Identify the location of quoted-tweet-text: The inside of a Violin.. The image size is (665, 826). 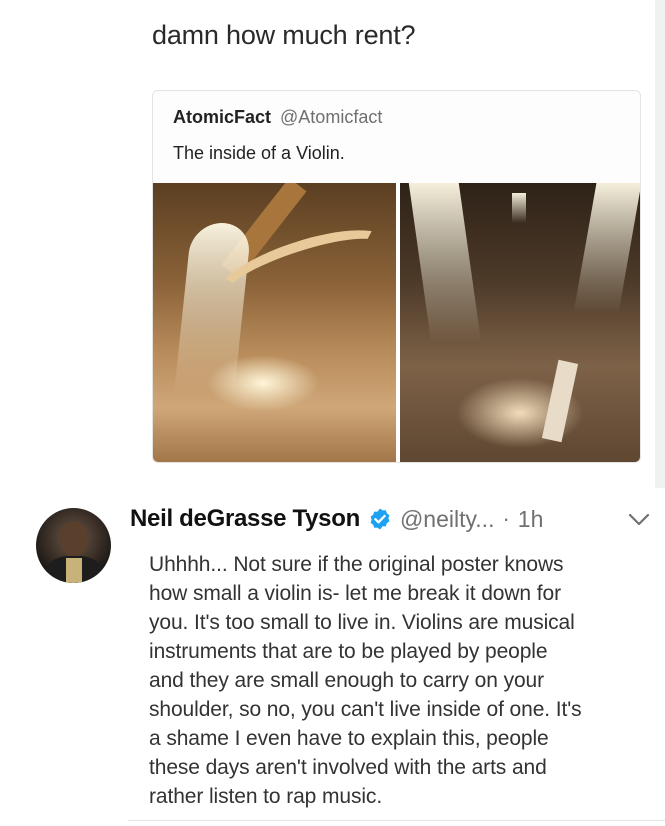
(259, 153).